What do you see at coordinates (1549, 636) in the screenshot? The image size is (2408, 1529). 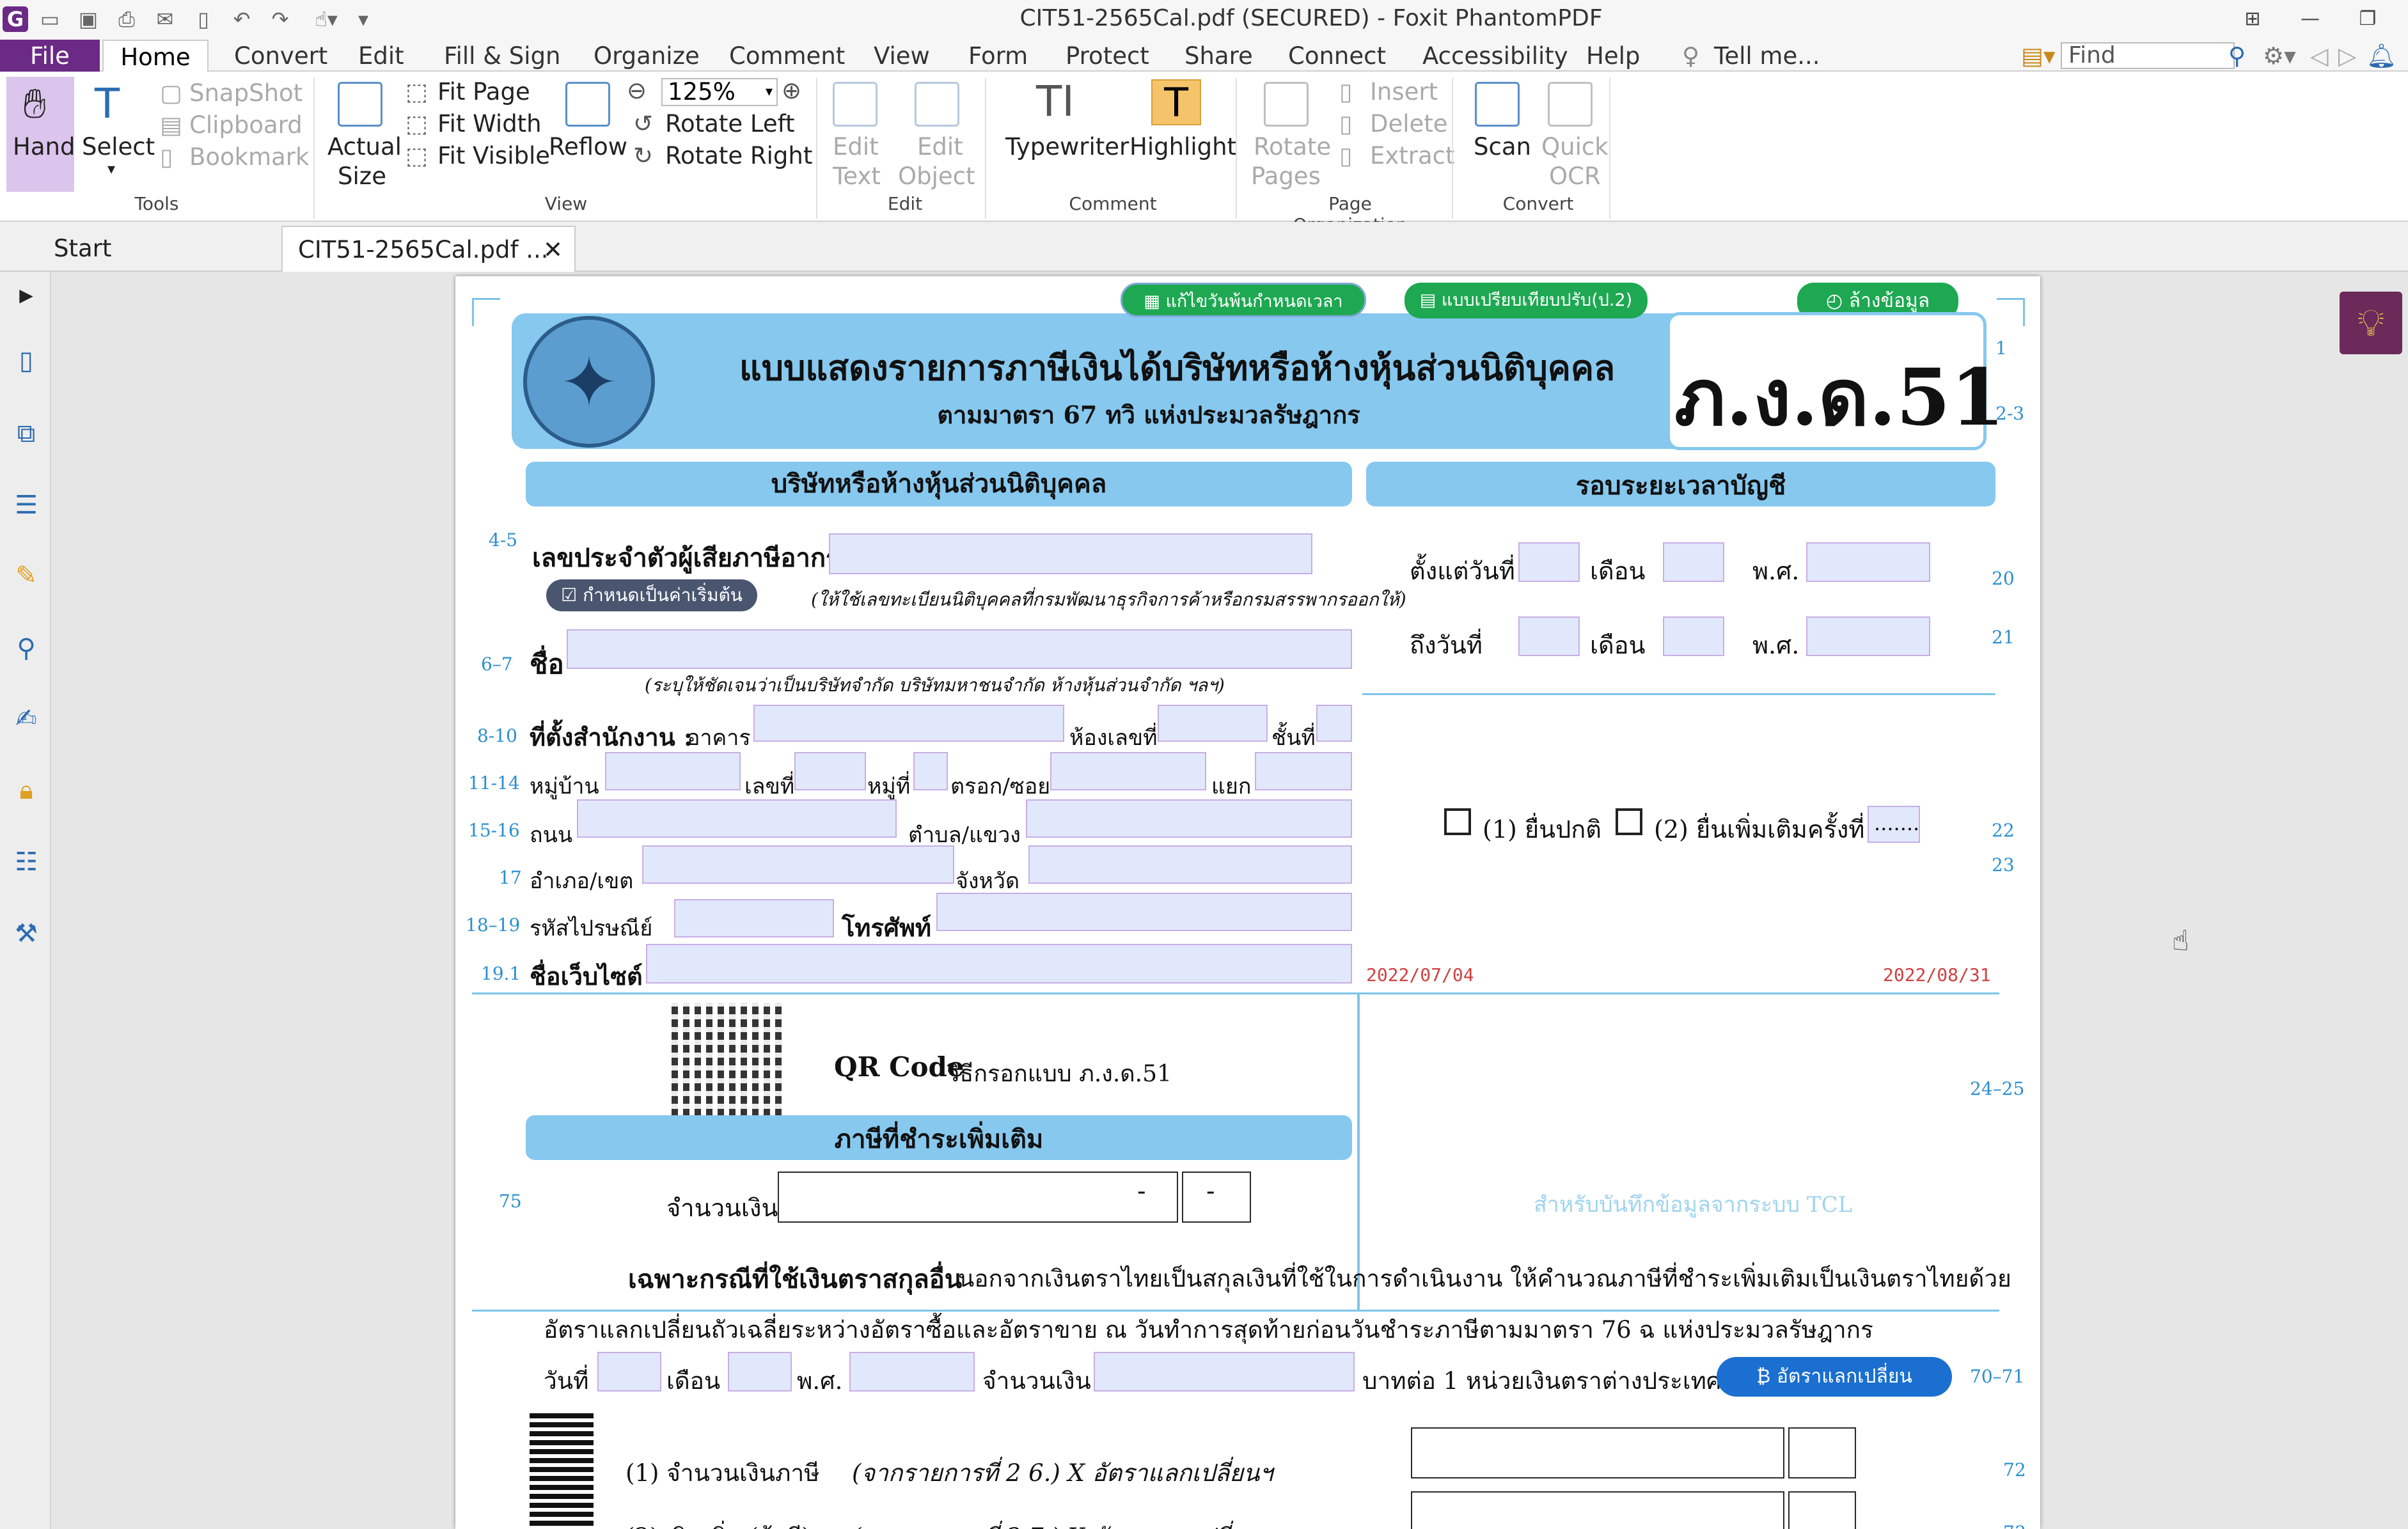 I see `to-day-field` at bounding box center [1549, 636].